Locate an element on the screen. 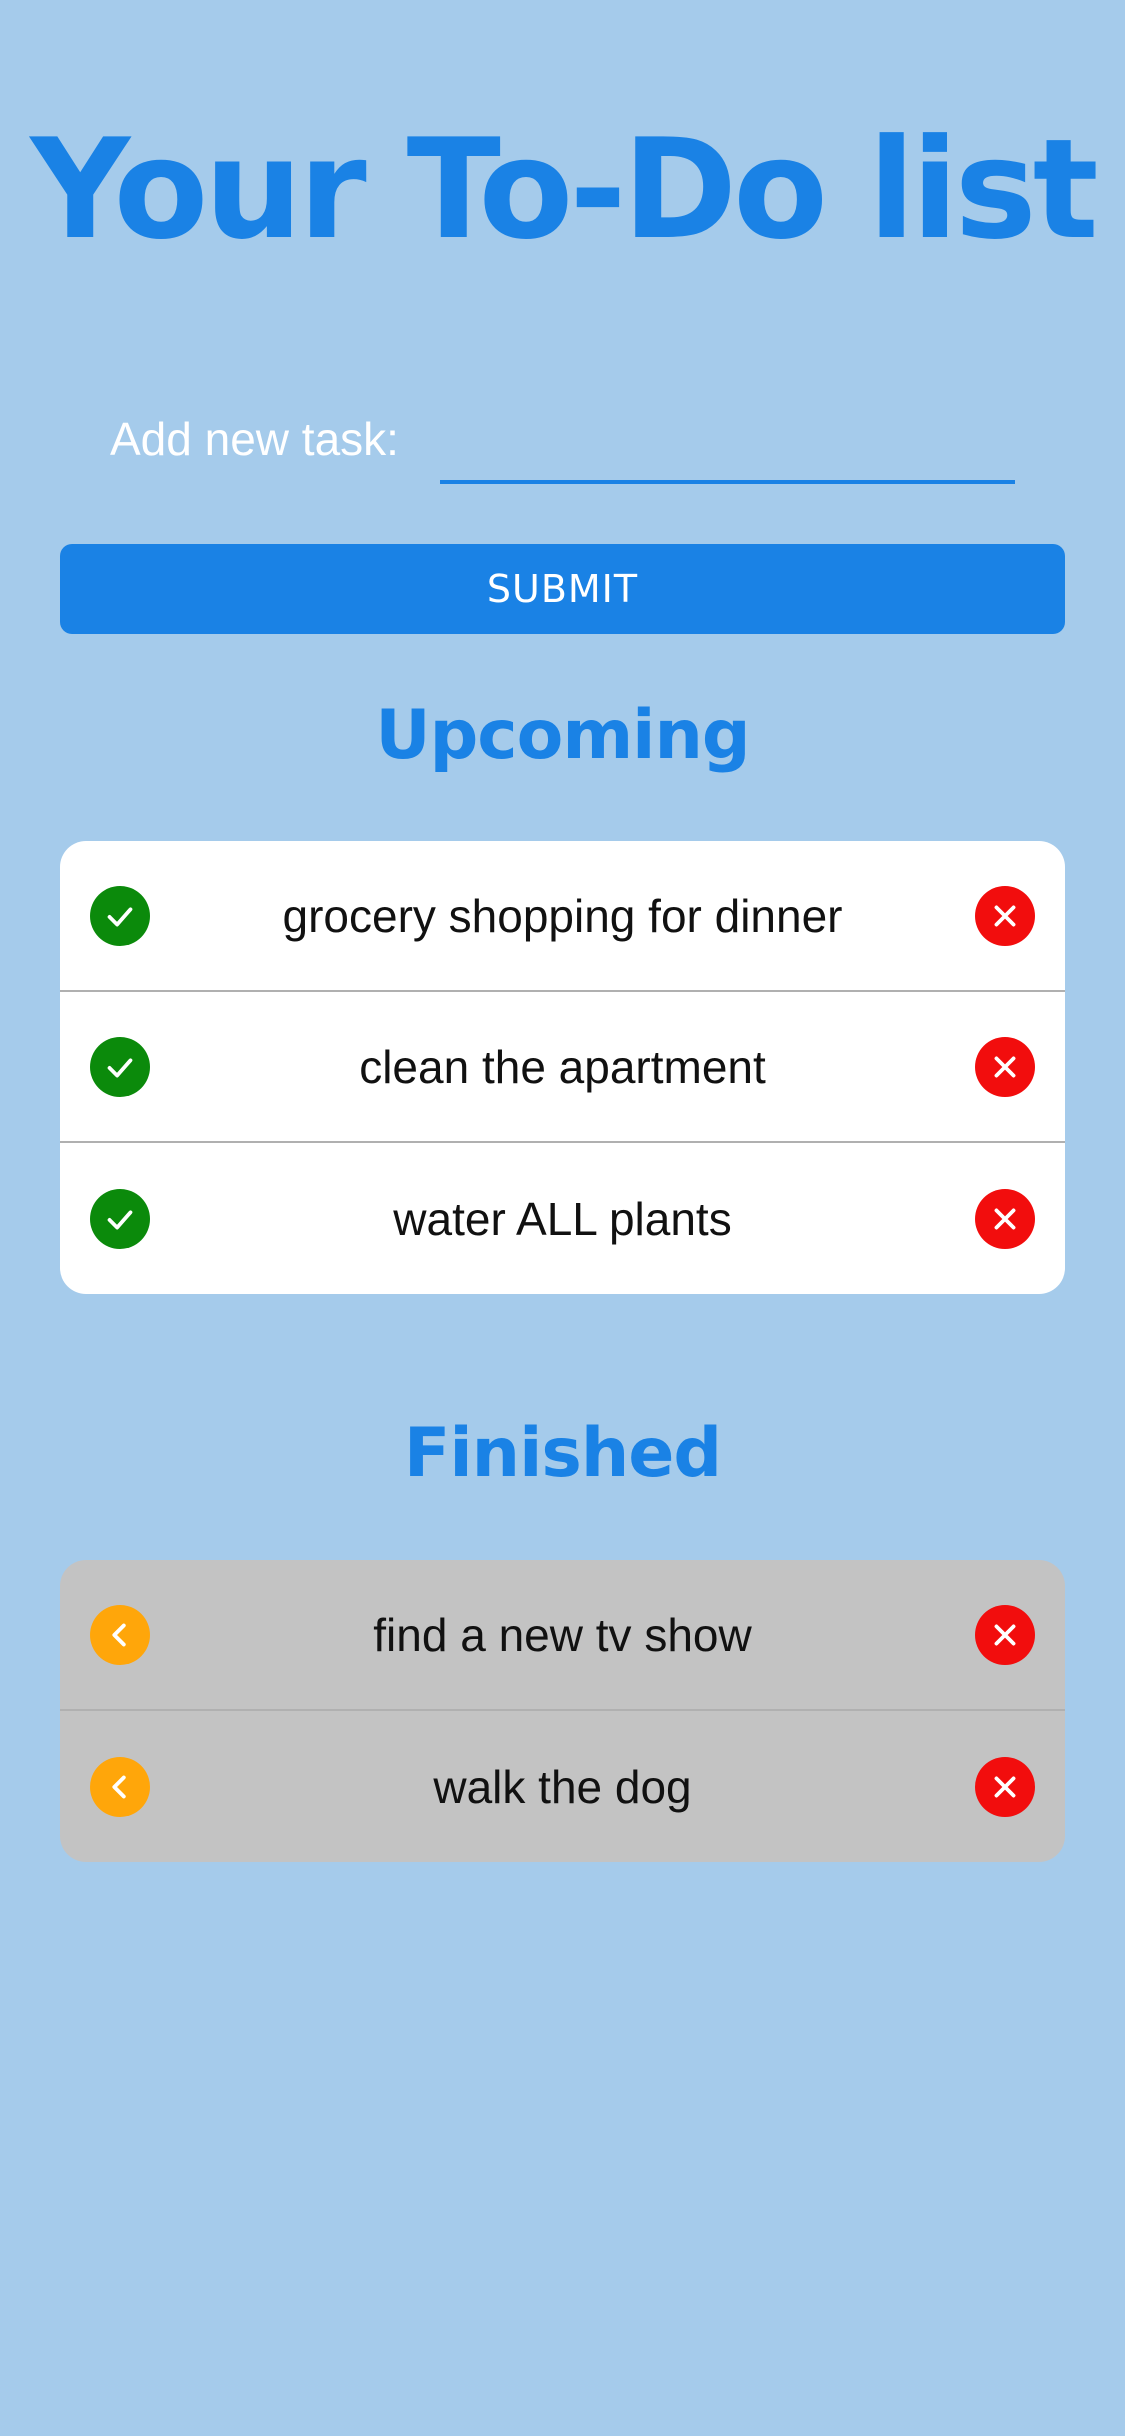  upcoming-heading: Upcoming is located at coordinates (562, 735).